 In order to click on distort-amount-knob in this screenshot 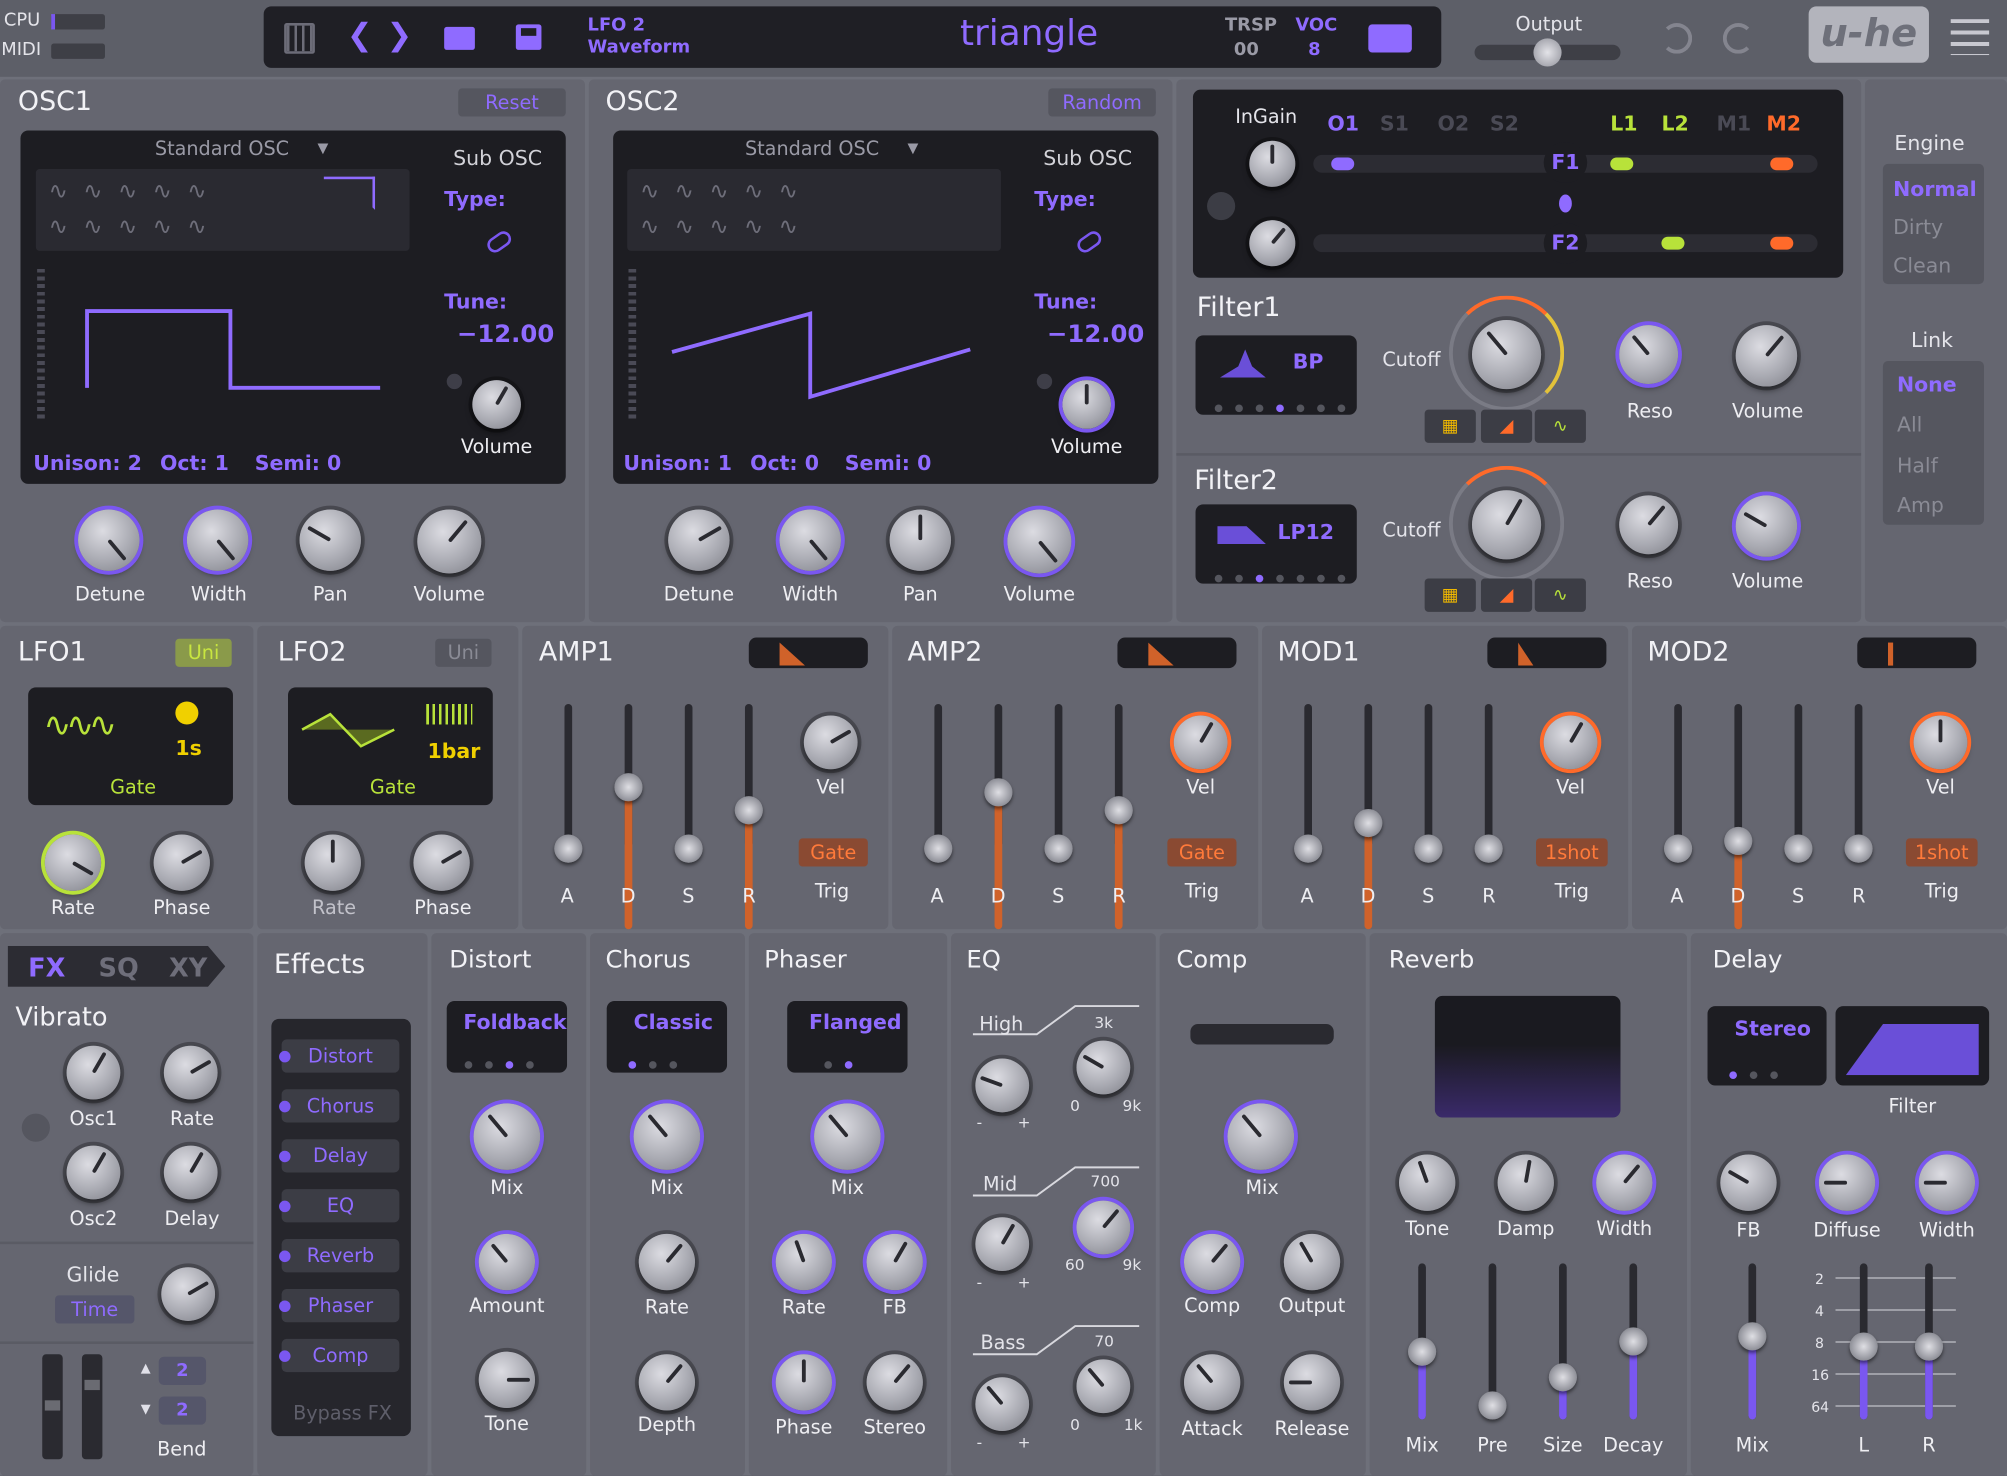, I will do `click(507, 1262)`.